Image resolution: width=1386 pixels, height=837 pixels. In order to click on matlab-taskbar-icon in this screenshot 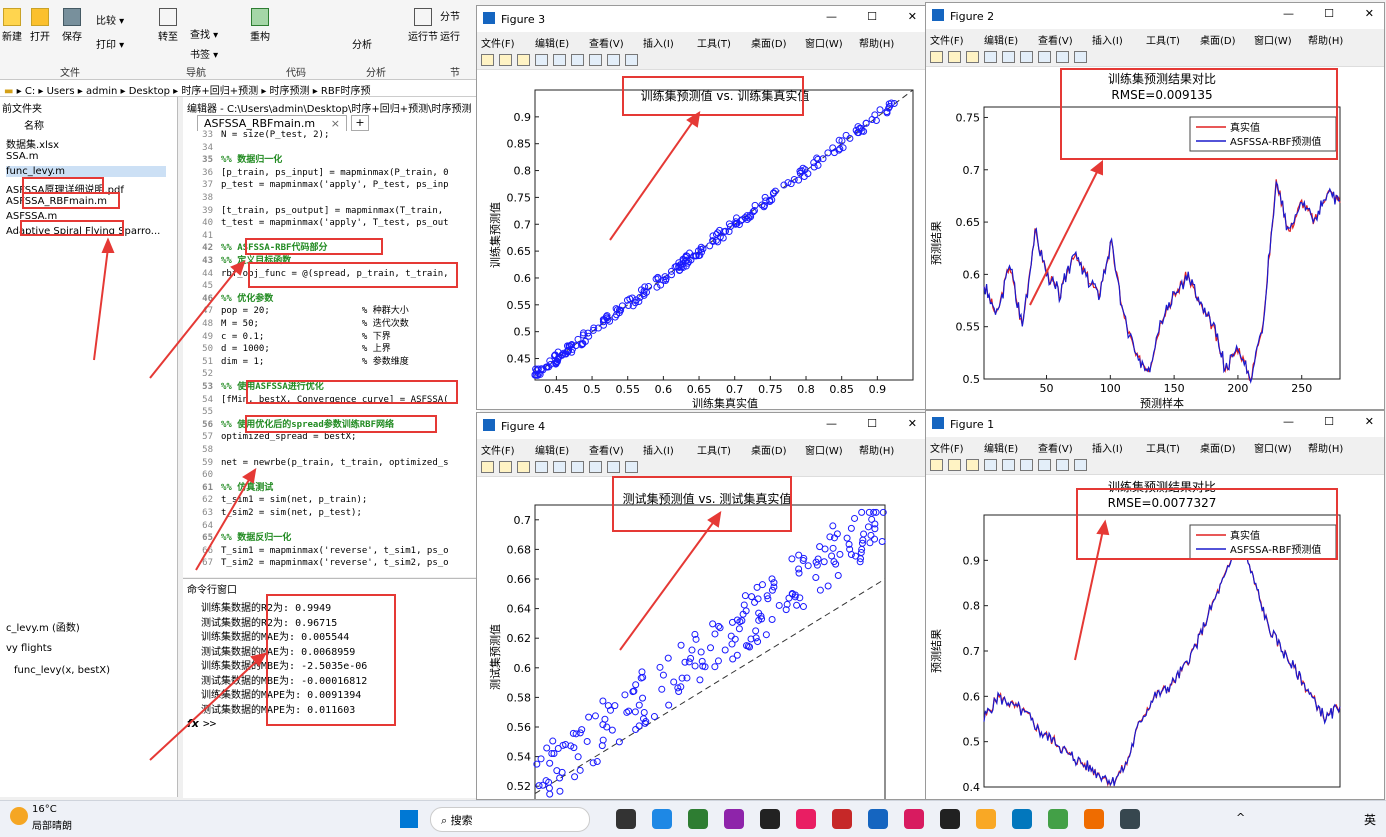, I will do `click(878, 819)`.